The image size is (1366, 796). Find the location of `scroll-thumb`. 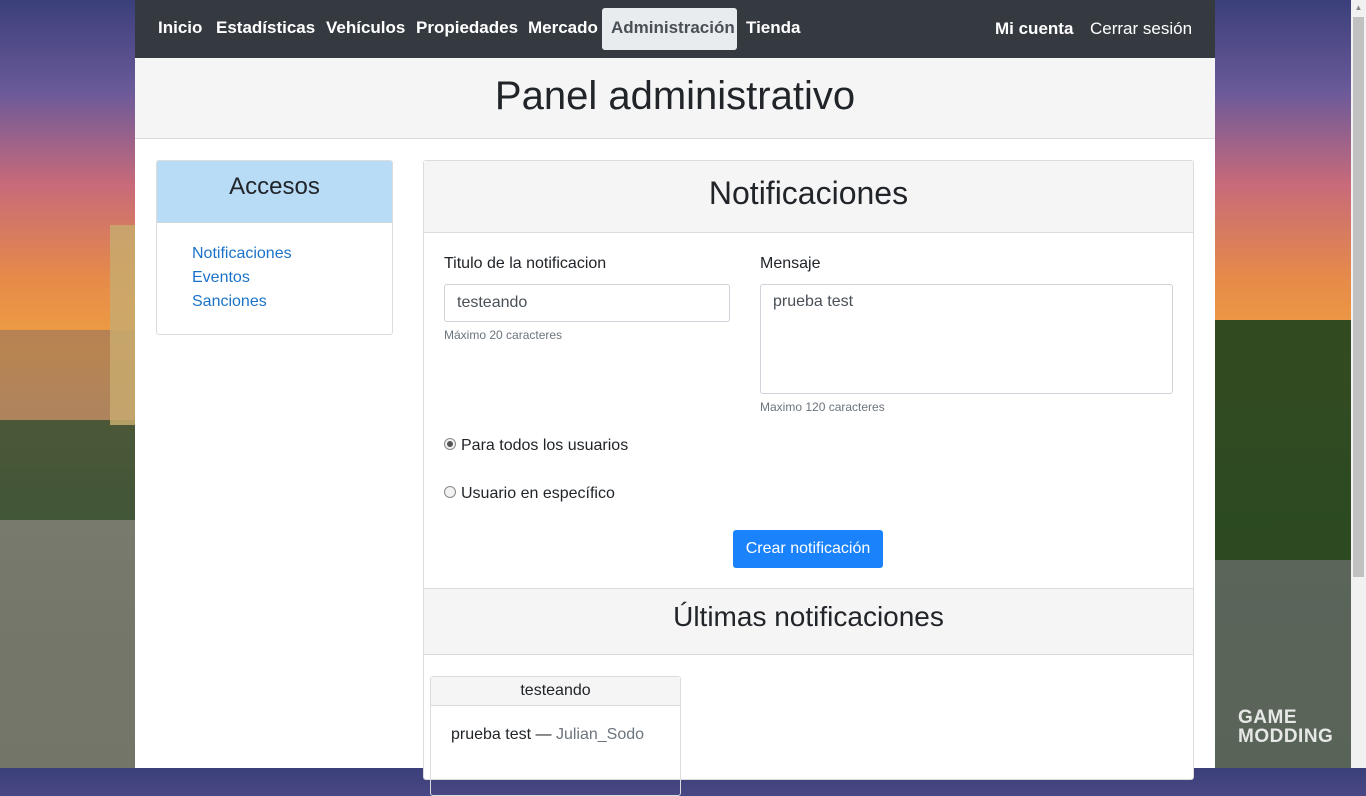

scroll-thumb is located at coordinates (1358, 297).